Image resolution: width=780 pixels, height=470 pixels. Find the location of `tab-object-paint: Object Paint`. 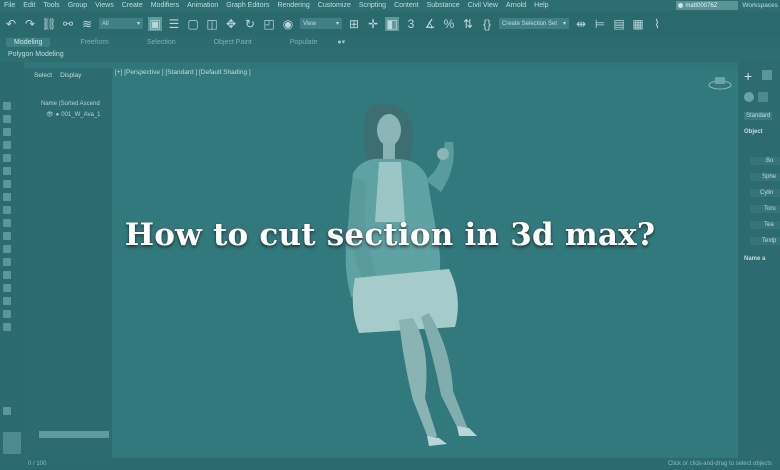

tab-object-paint: Object Paint is located at coordinates (233, 42).